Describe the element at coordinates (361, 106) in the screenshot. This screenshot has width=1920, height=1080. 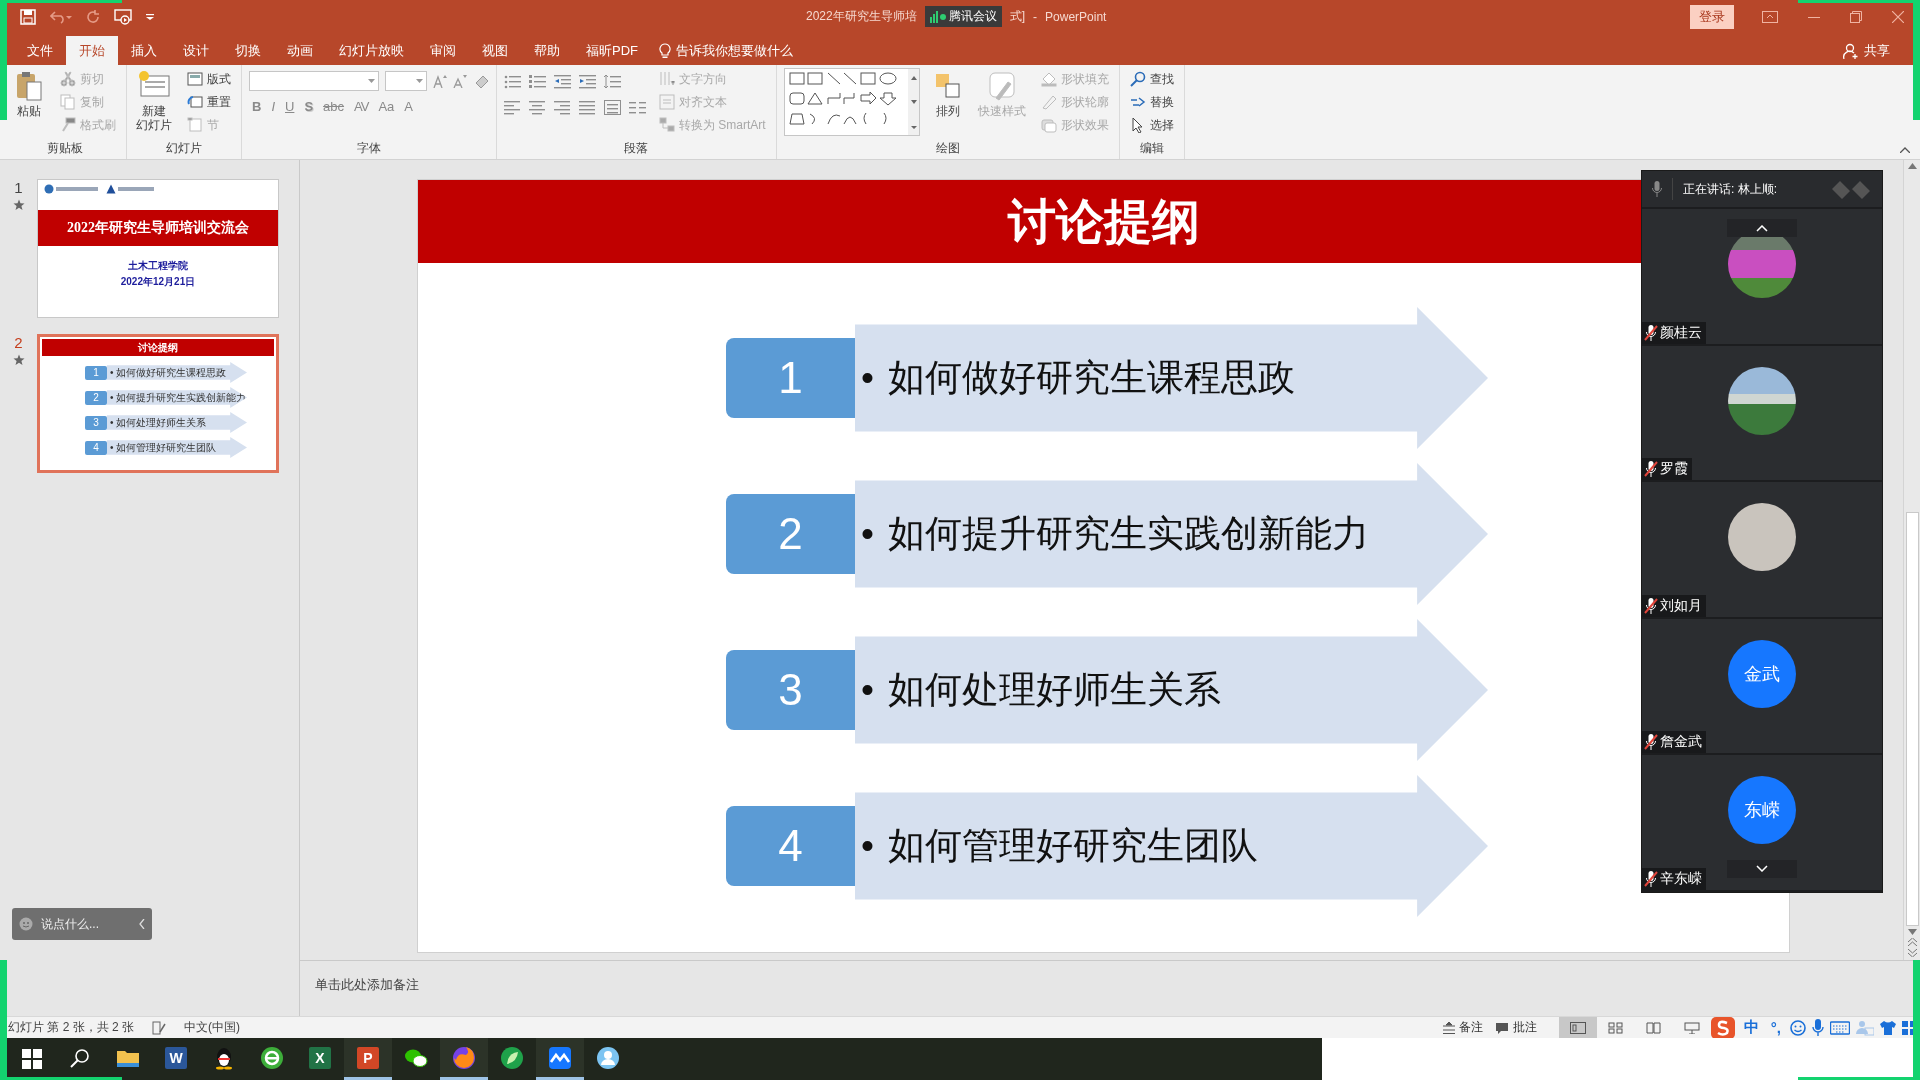
I see `format-button: AV` at that location.